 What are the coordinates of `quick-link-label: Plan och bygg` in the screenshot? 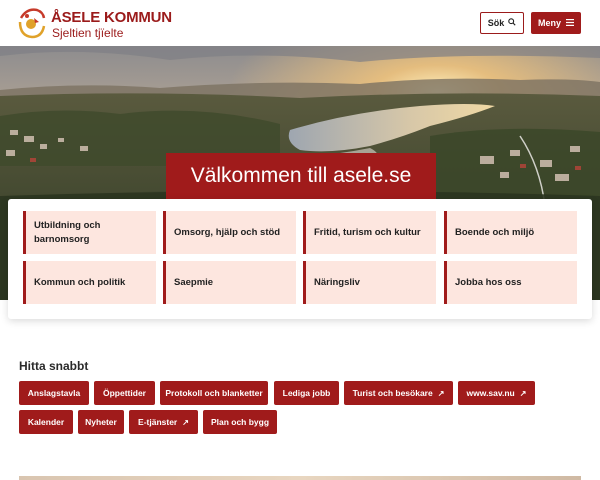 It's located at (240, 422).